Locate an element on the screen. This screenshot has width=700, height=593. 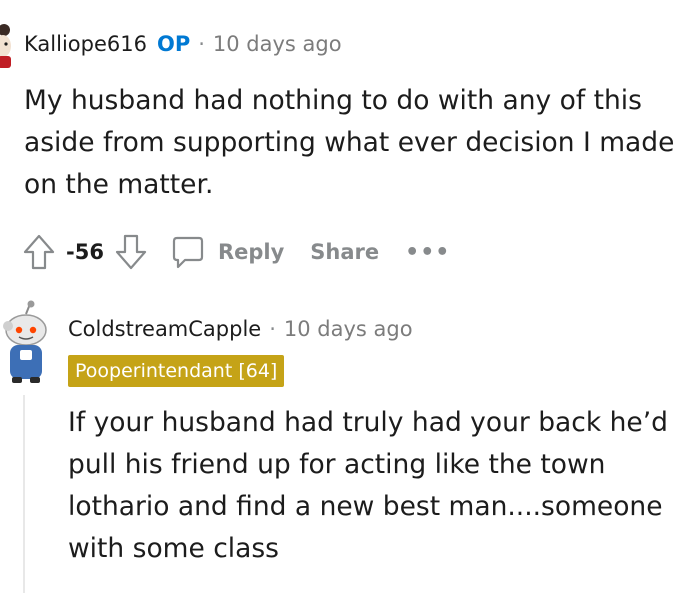
downvote-button is located at coordinates (131, 252).